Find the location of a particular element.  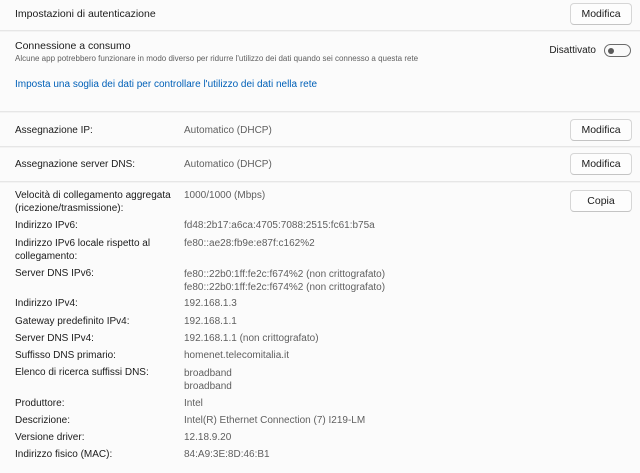

ipv6-value: fd48:2b17:a6ca:4705:7088:2515:fc61:b75a is located at coordinates (279, 225).